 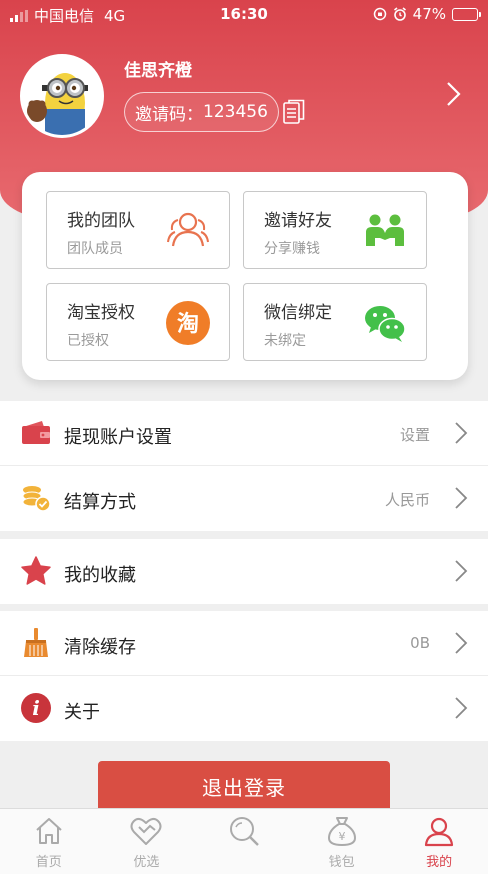 I want to click on menu-label: 关于, so click(x=82, y=712).